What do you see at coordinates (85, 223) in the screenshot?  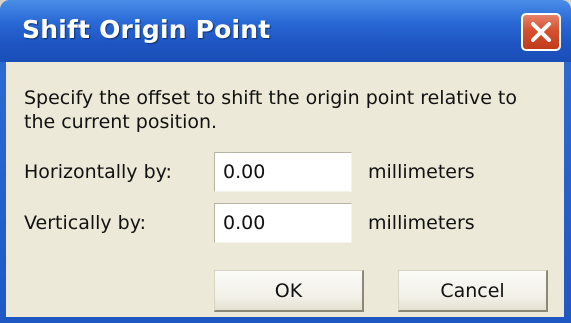 I see `vertical-label: Vertically by:` at bounding box center [85, 223].